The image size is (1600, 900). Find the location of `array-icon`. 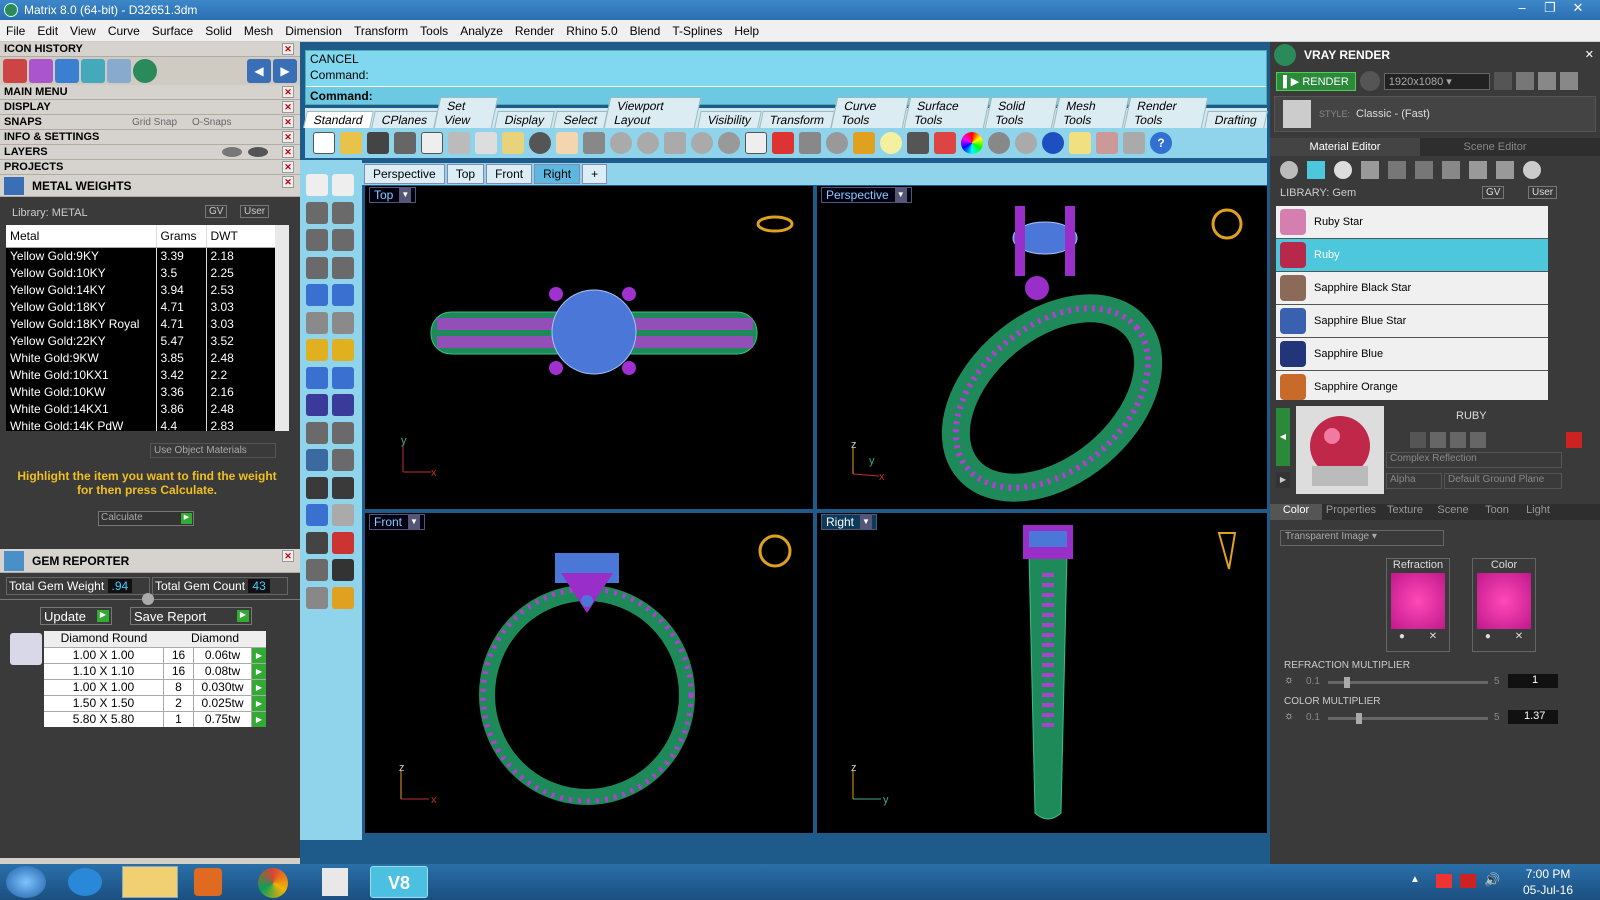

array-icon is located at coordinates (317, 487).